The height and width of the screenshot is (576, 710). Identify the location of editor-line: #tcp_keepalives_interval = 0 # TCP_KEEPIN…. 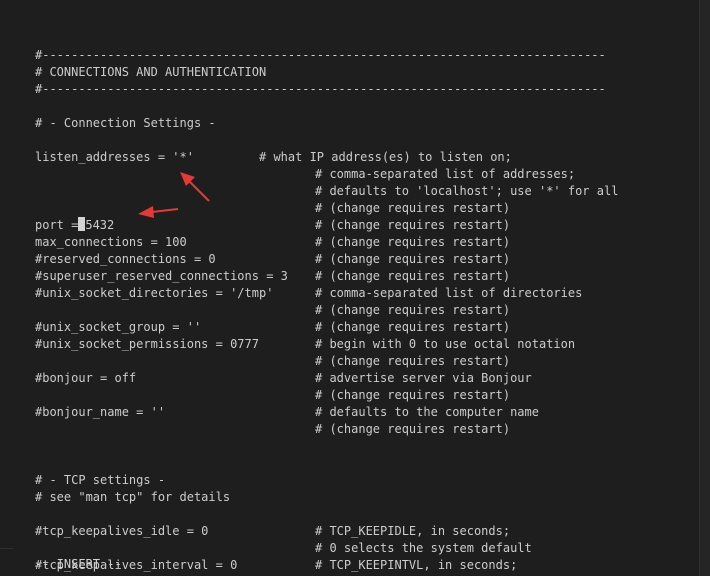
(326, 565).